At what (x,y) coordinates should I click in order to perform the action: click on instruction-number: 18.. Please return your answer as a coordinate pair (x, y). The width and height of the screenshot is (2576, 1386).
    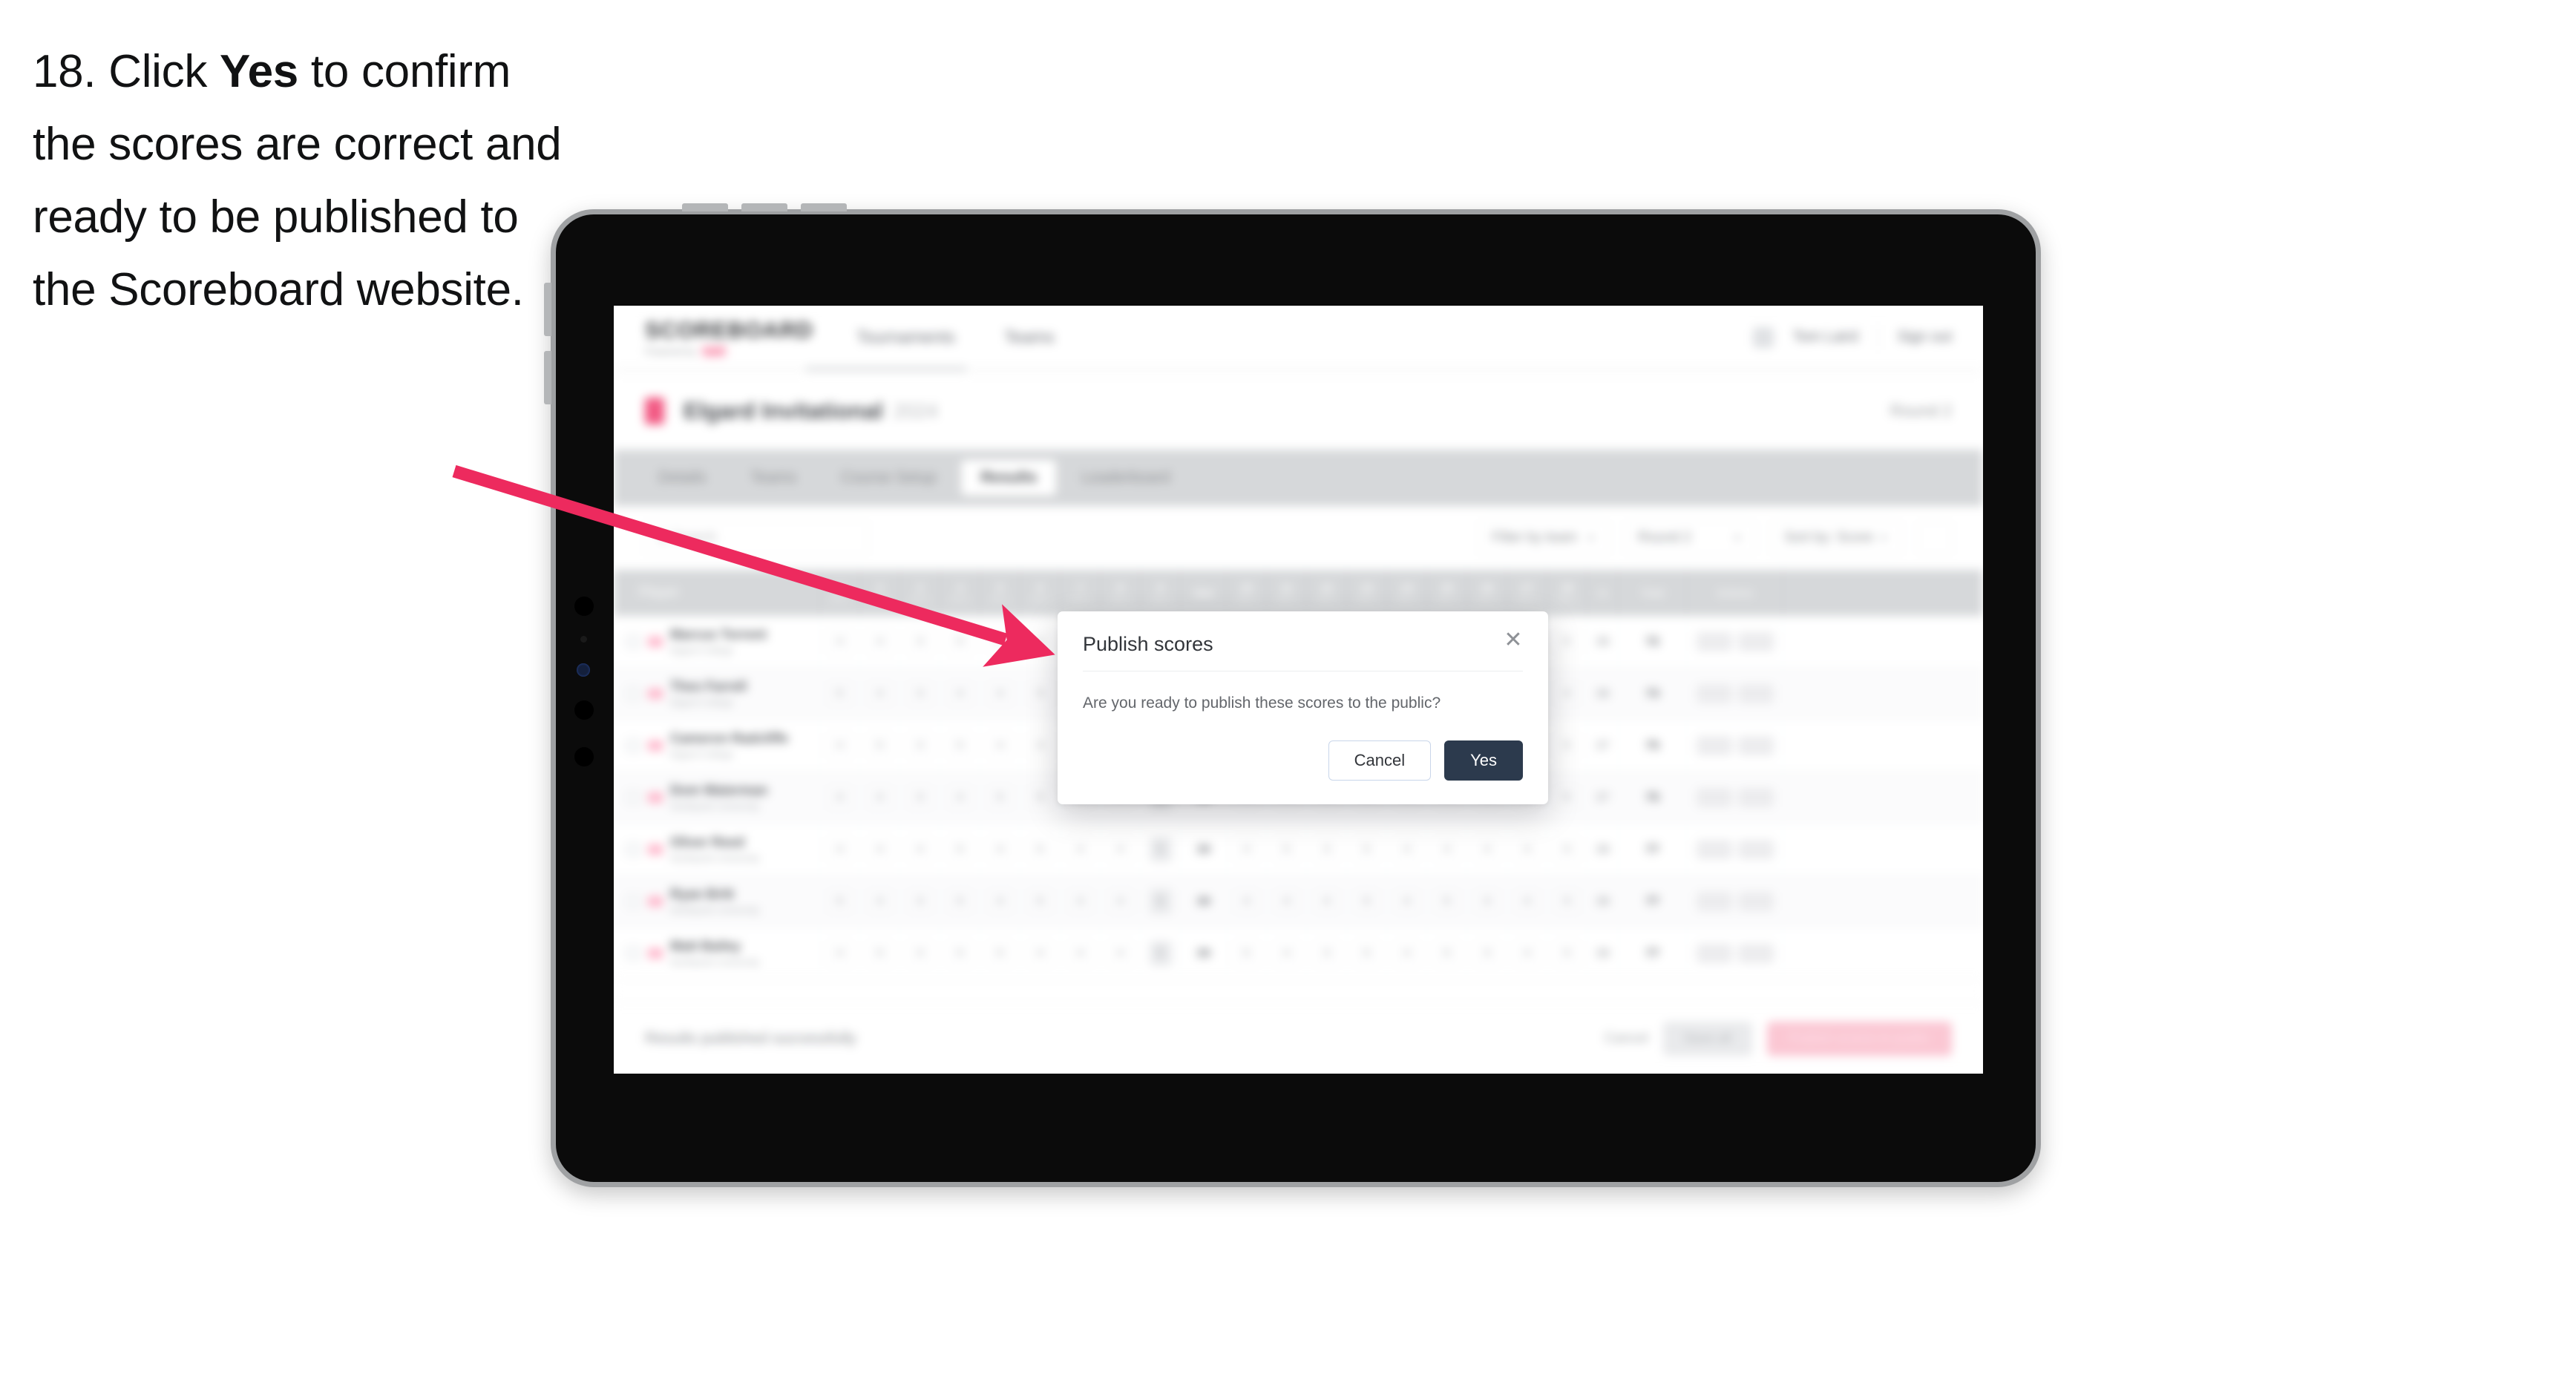
    Looking at the image, I should click on (64, 71).